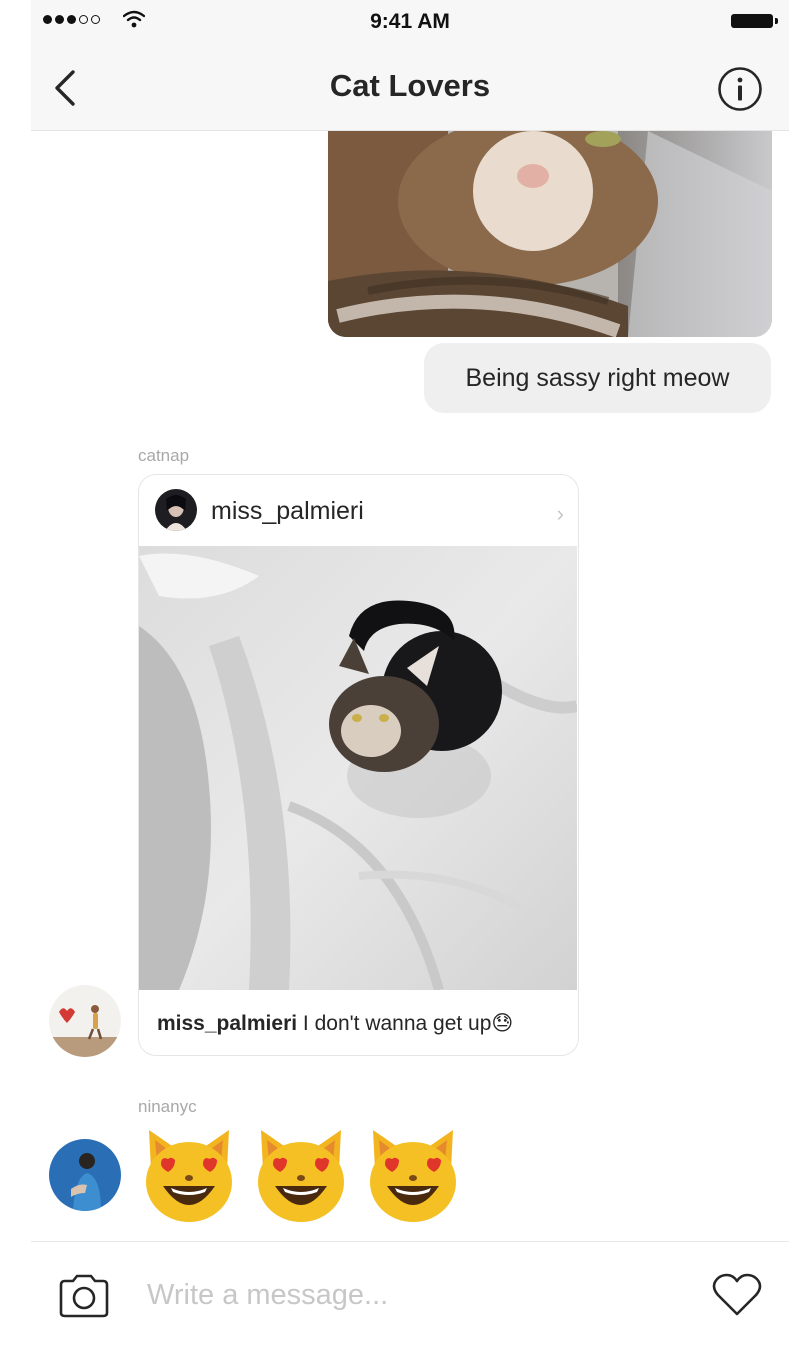 This screenshot has width=807, height=1347. I want to click on status-time: 9:41 AM, so click(410, 21).